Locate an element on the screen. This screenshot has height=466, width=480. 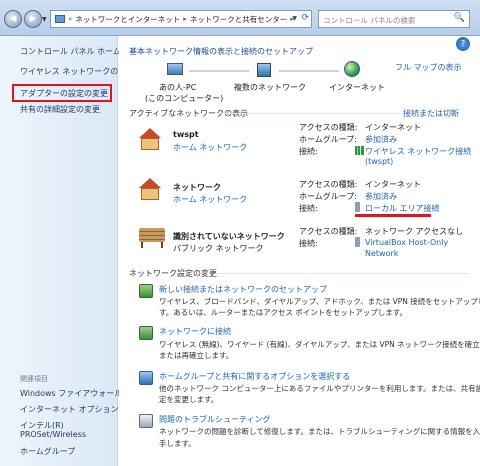
search-placeholder: コントロール パネルの検索 is located at coordinates (369, 20).